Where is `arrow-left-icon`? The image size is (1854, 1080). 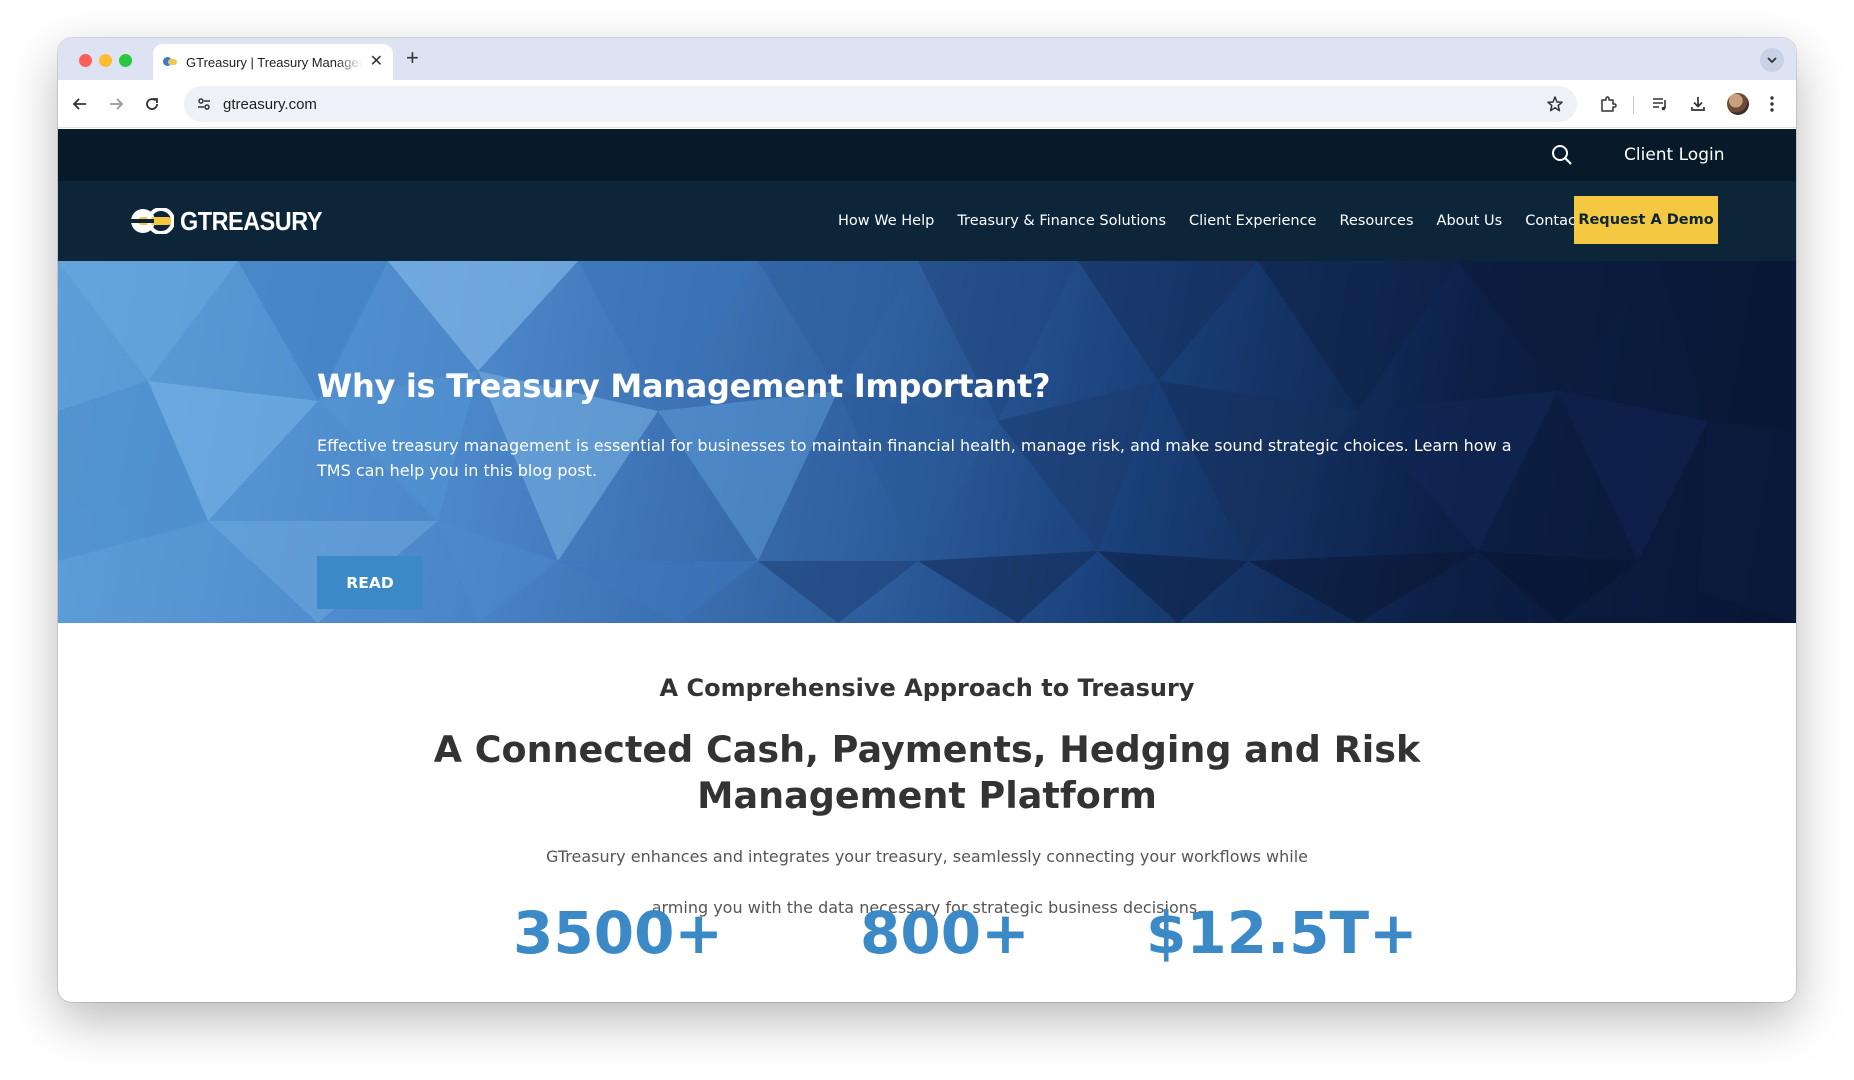
arrow-left-icon is located at coordinates (80, 104).